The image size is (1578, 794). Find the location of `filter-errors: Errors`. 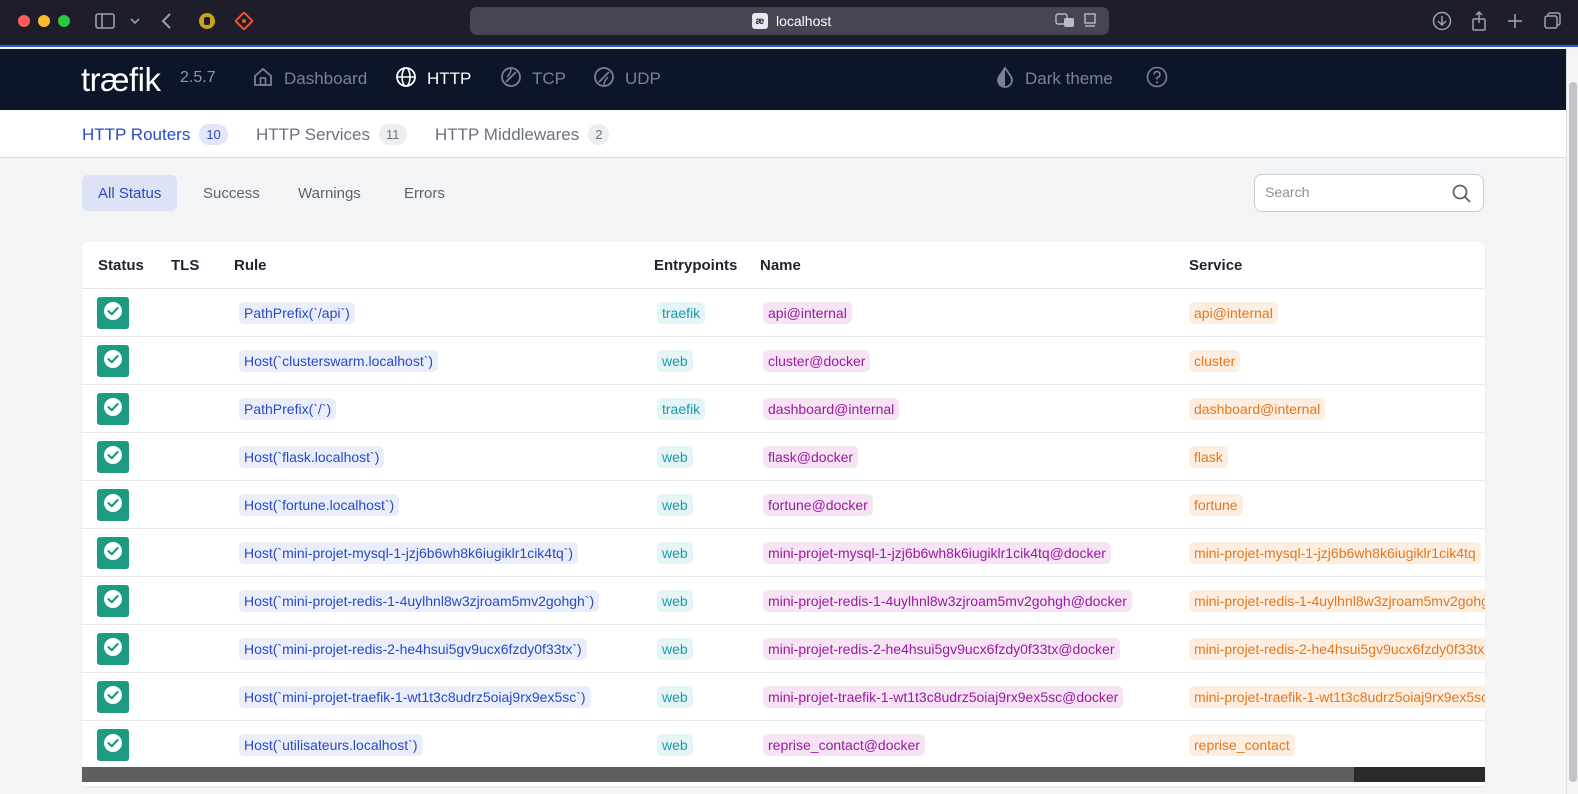

filter-errors: Errors is located at coordinates (424, 193).